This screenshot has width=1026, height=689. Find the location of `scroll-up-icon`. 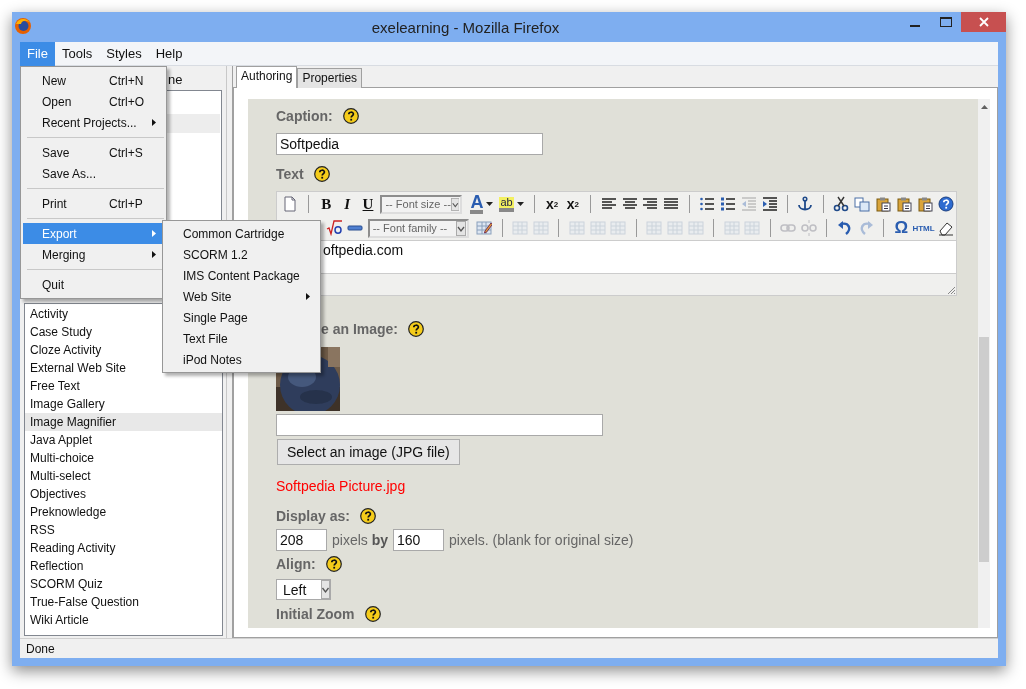

scroll-up-icon is located at coordinates (984, 107).